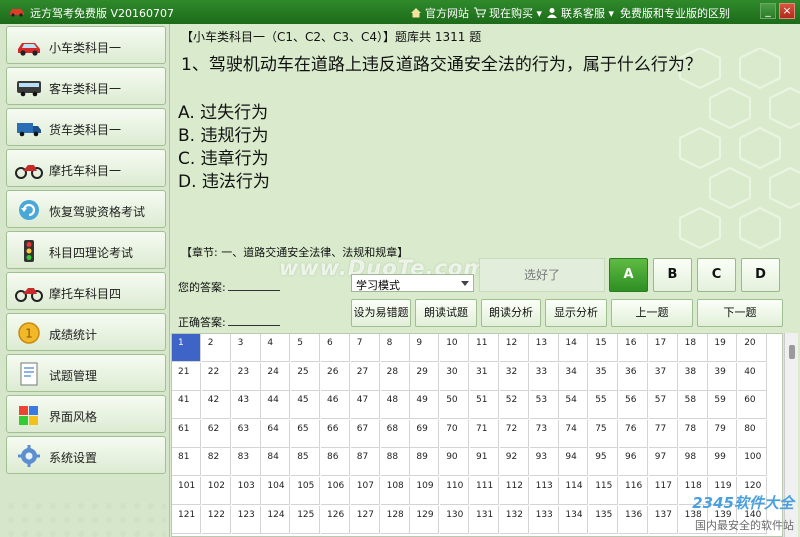 This screenshot has height=537, width=800. What do you see at coordinates (455, 462) in the screenshot?
I see `question-number-cell: 90` at bounding box center [455, 462].